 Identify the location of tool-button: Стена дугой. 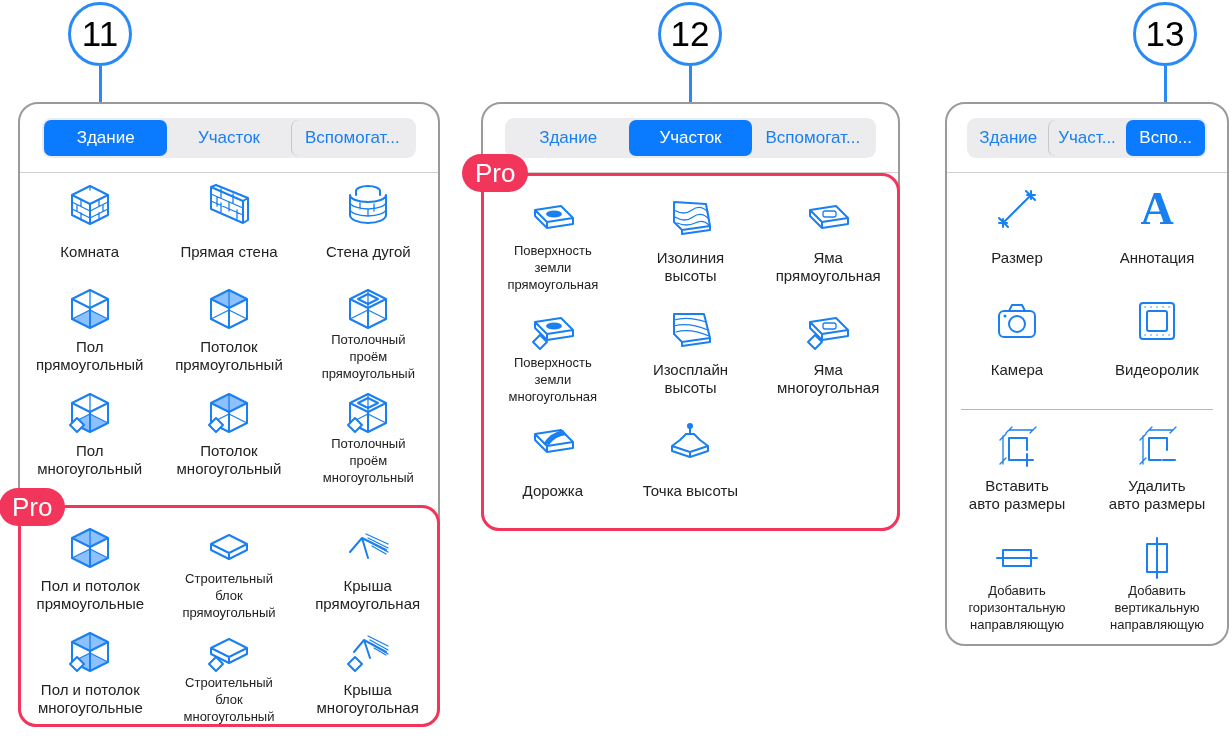
(368, 225).